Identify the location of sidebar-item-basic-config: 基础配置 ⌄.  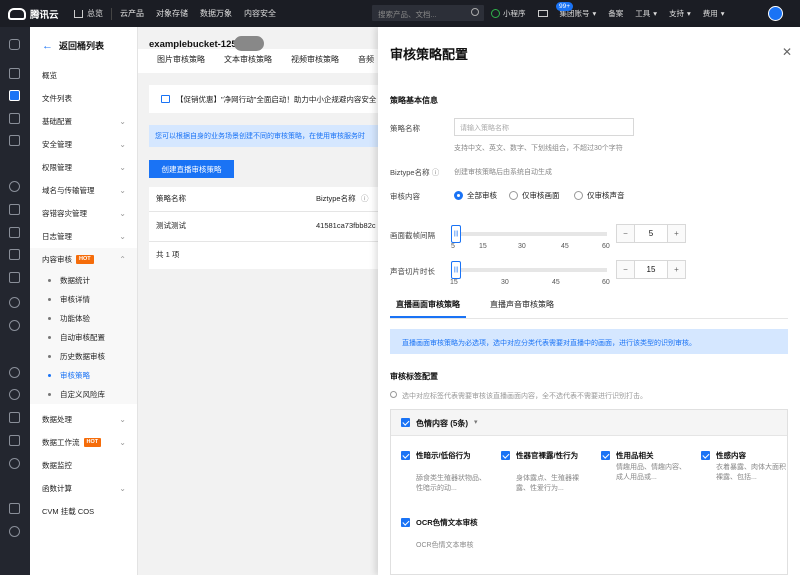
(83, 121).